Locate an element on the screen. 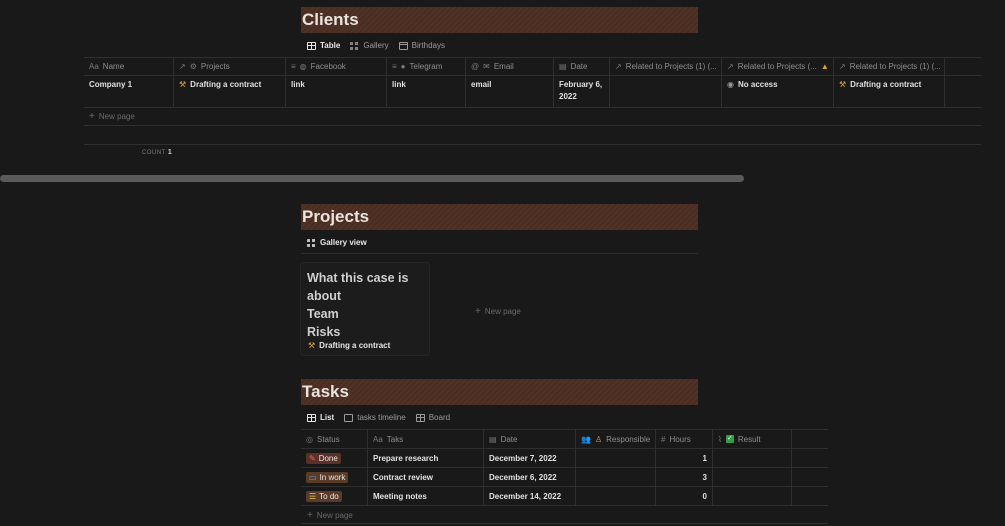  relation-arrow-icon: ↗ is located at coordinates (730, 66).